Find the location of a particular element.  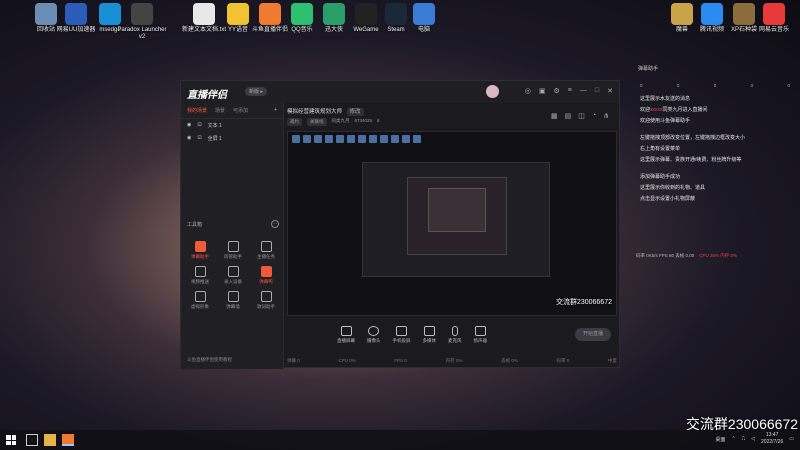

layout-icon: ▤ is located at coordinates (568, 116).